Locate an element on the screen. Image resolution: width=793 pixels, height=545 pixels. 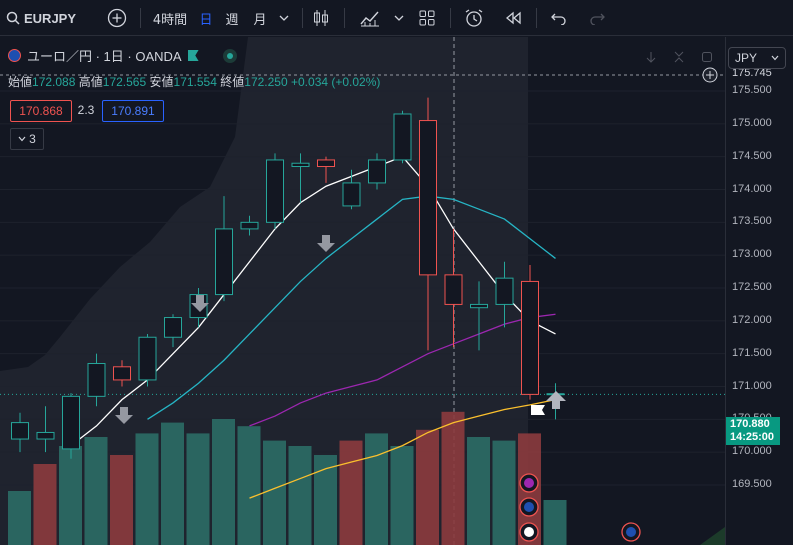
replay-button is located at coordinates (513, 18).